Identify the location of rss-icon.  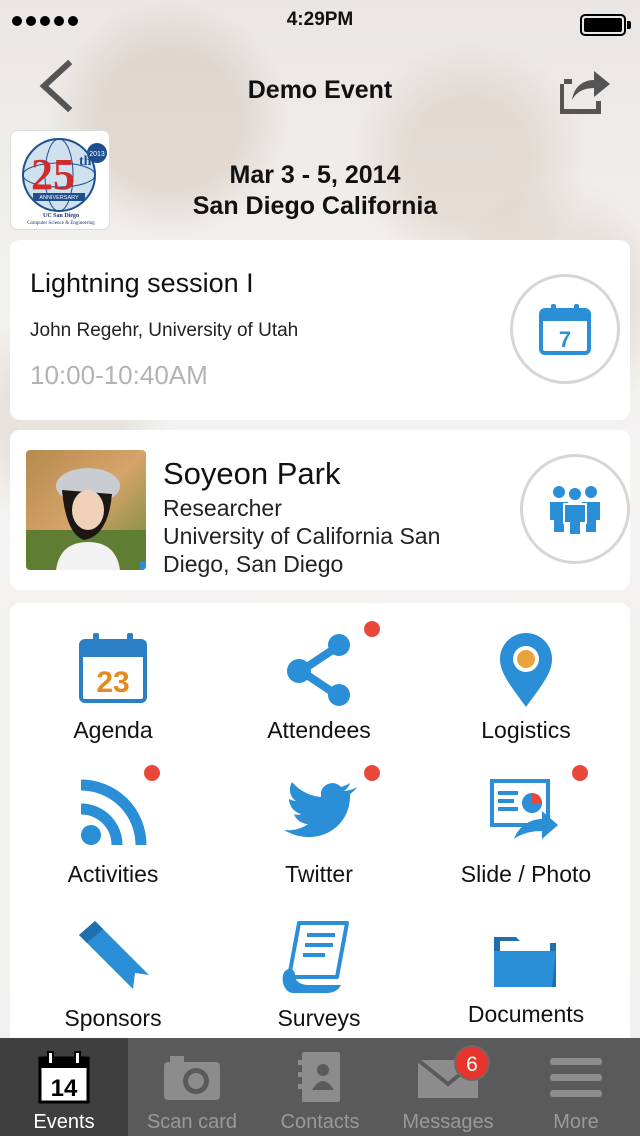
(113, 812).